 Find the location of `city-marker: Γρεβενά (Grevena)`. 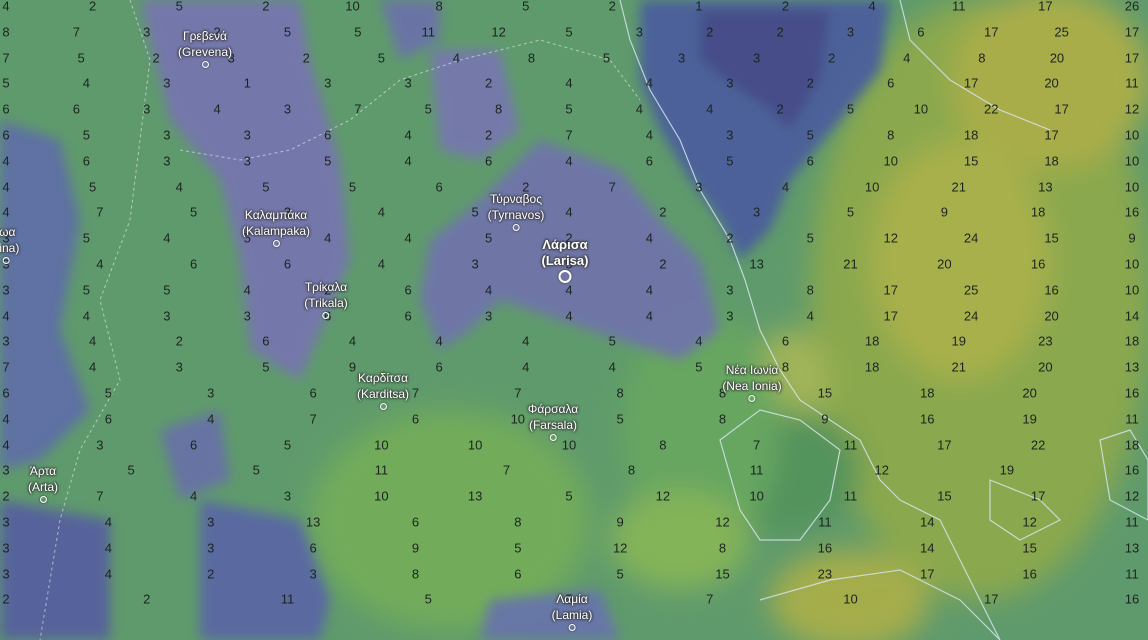

city-marker: Γρεβενά (Grevena) is located at coordinates (205, 48).